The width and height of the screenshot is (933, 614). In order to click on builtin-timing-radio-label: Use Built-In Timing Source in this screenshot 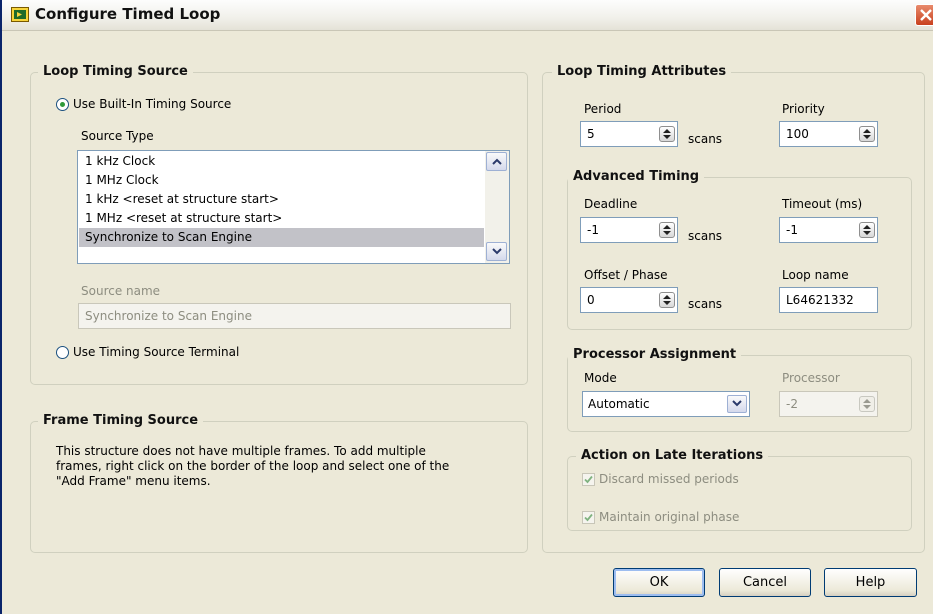, I will do `click(152, 104)`.